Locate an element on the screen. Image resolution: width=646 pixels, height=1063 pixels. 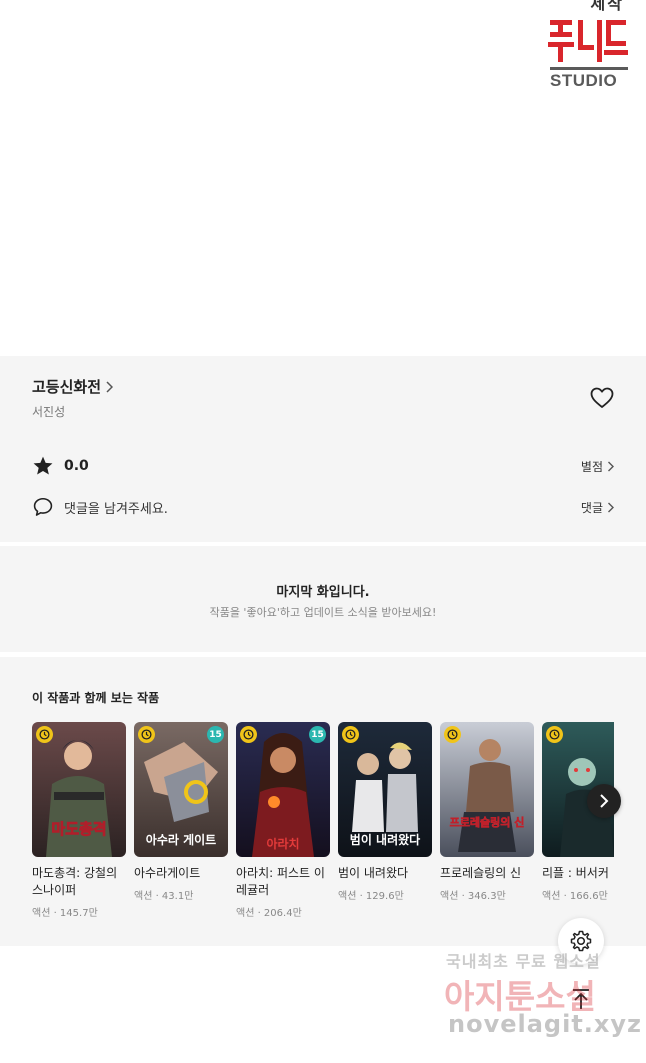
recommendation-card: 마도총격 마도총격: 강철의 스나이퍼 액션 · 145.7만 is located at coordinates (79, 820).